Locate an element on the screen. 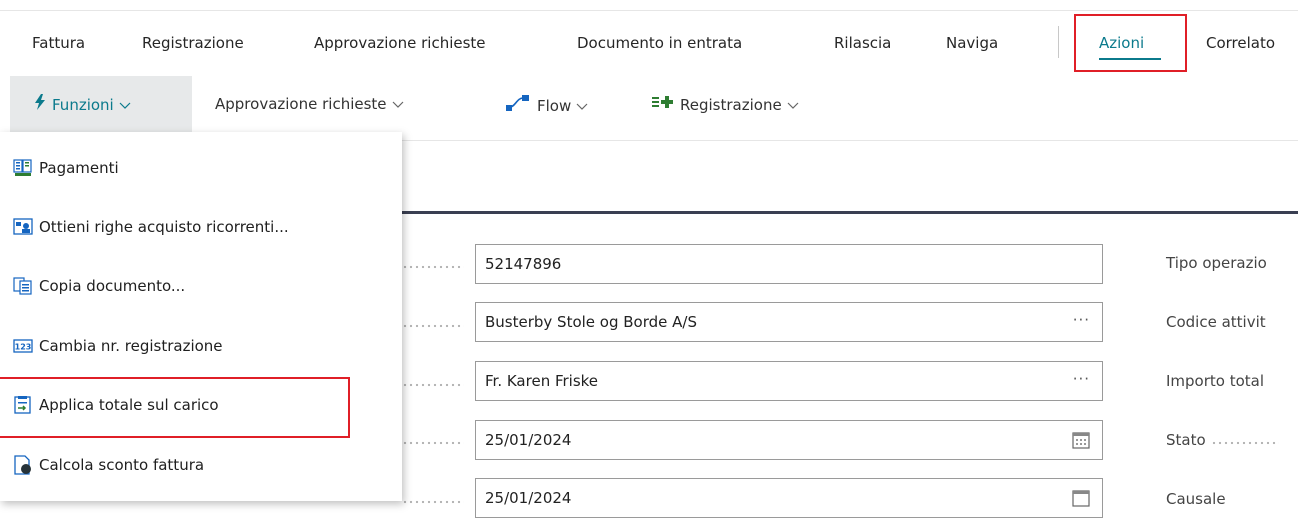 The width and height of the screenshot is (1298, 518). menu-item-calcola-sconto: Calcola sconto fattura is located at coordinates (108, 465).